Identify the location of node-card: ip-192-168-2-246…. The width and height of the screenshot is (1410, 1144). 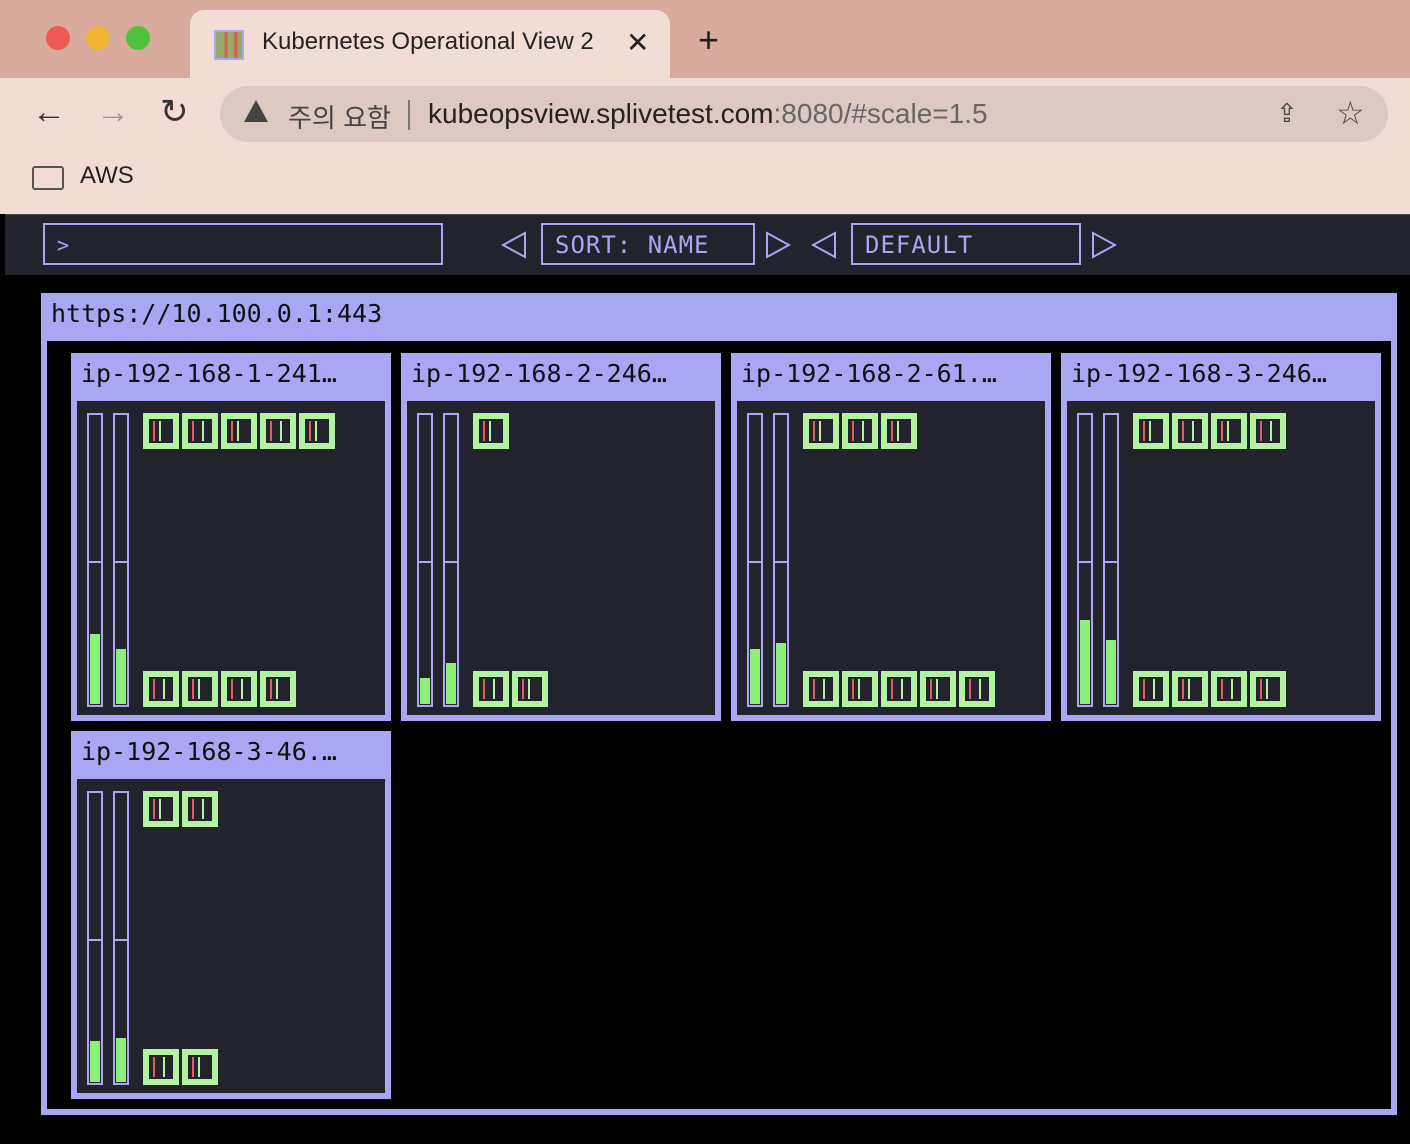
(561, 537).